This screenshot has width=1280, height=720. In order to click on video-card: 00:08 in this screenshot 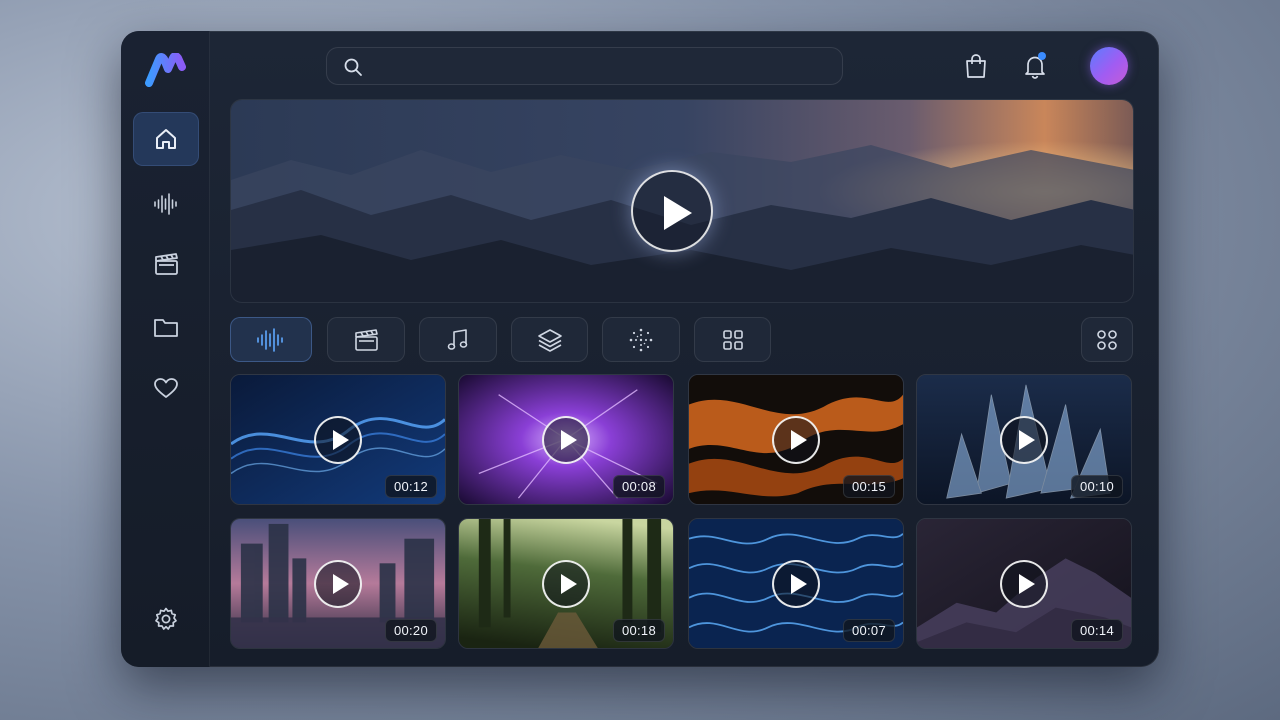, I will do `click(566, 439)`.